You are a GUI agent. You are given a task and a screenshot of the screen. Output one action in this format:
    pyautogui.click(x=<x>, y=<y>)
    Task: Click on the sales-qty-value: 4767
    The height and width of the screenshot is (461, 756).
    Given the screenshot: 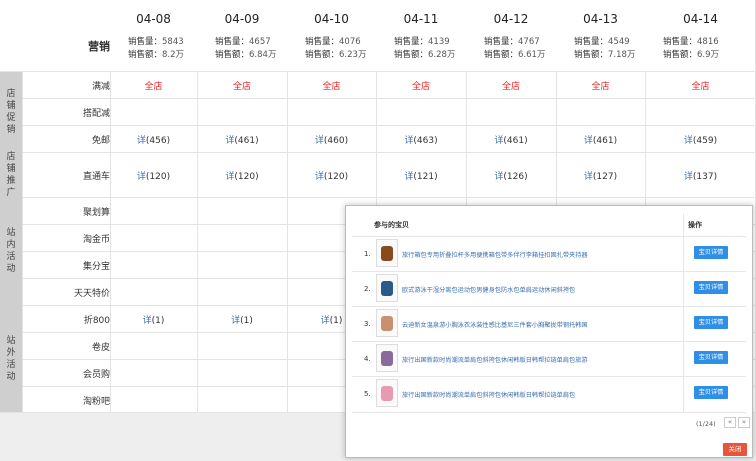 What is the action you would take?
    pyautogui.click(x=529, y=42)
    